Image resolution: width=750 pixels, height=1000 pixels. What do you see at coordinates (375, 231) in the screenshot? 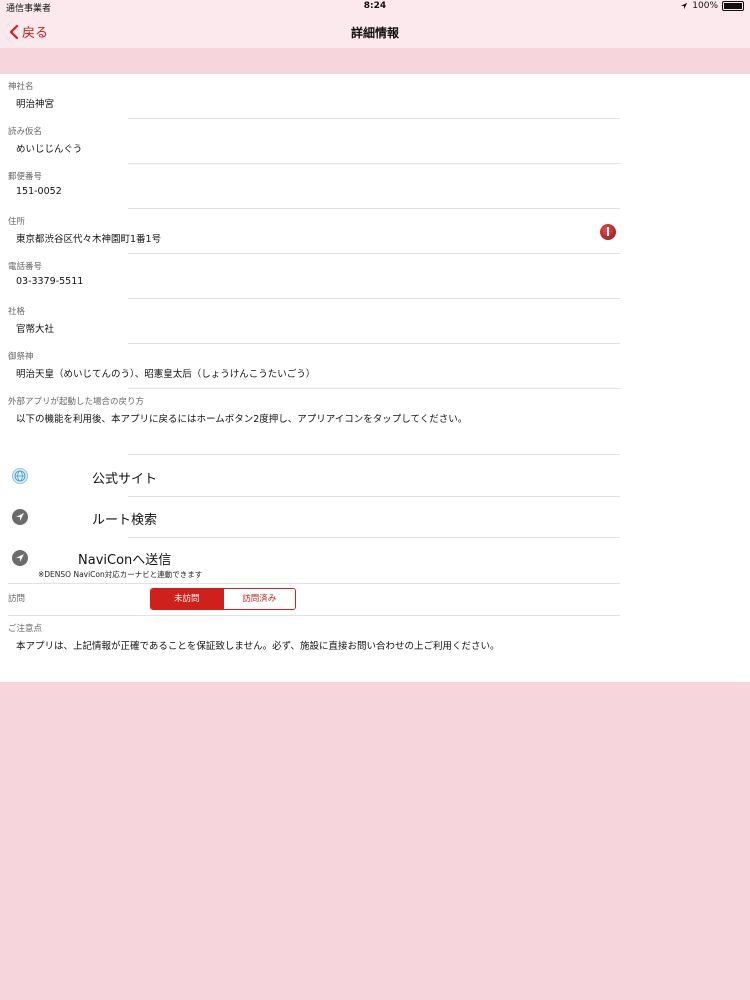
I see `field-address: 住所 東京都渋谷区代々木神園町1番1号` at bounding box center [375, 231].